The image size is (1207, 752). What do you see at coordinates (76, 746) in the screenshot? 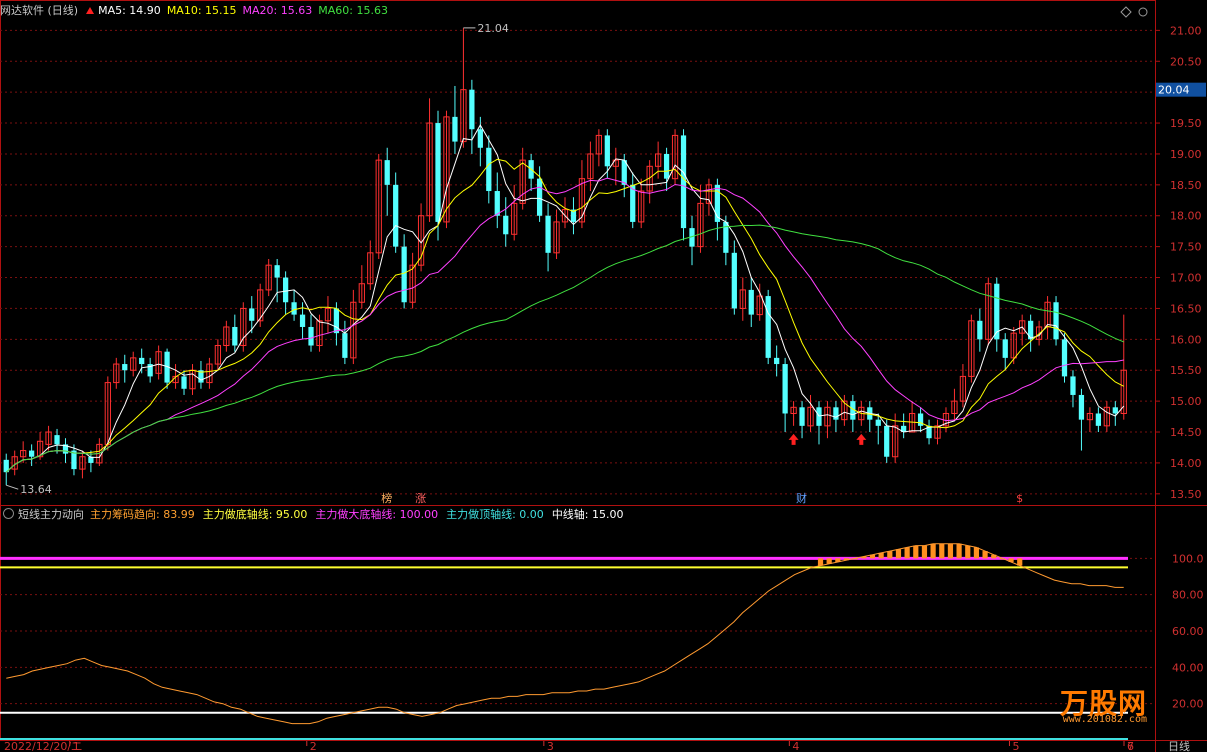
I see `month-label: 1` at bounding box center [76, 746].